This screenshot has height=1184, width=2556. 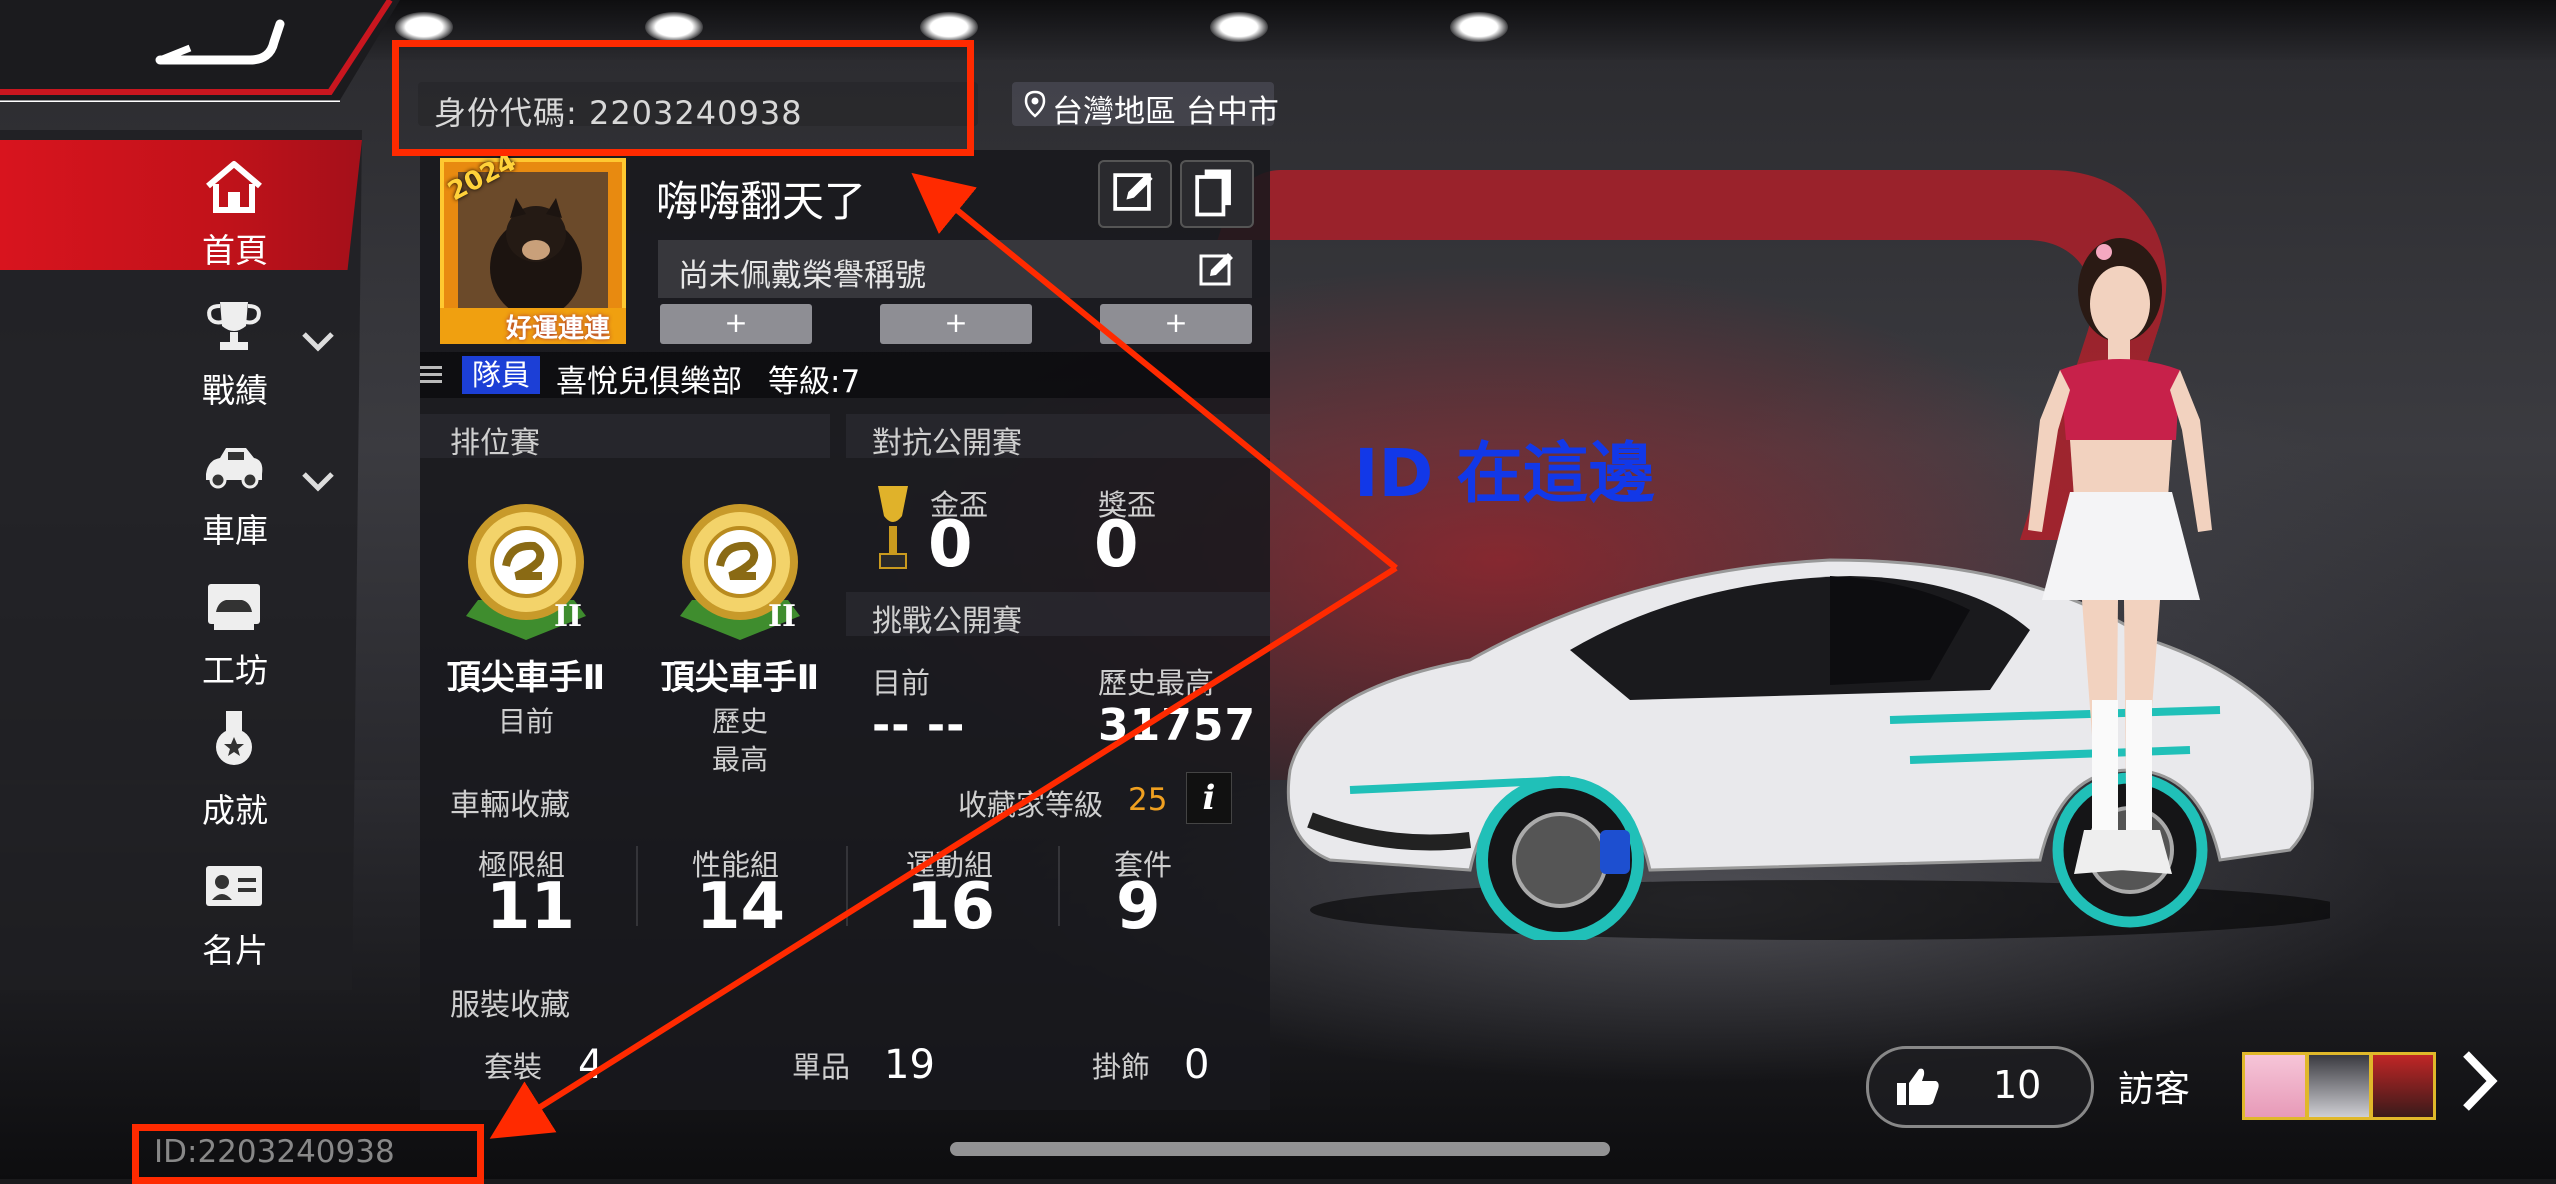 What do you see at coordinates (947, 443) in the screenshot?
I see `open-match-heading: 對抗公開賽` at bounding box center [947, 443].